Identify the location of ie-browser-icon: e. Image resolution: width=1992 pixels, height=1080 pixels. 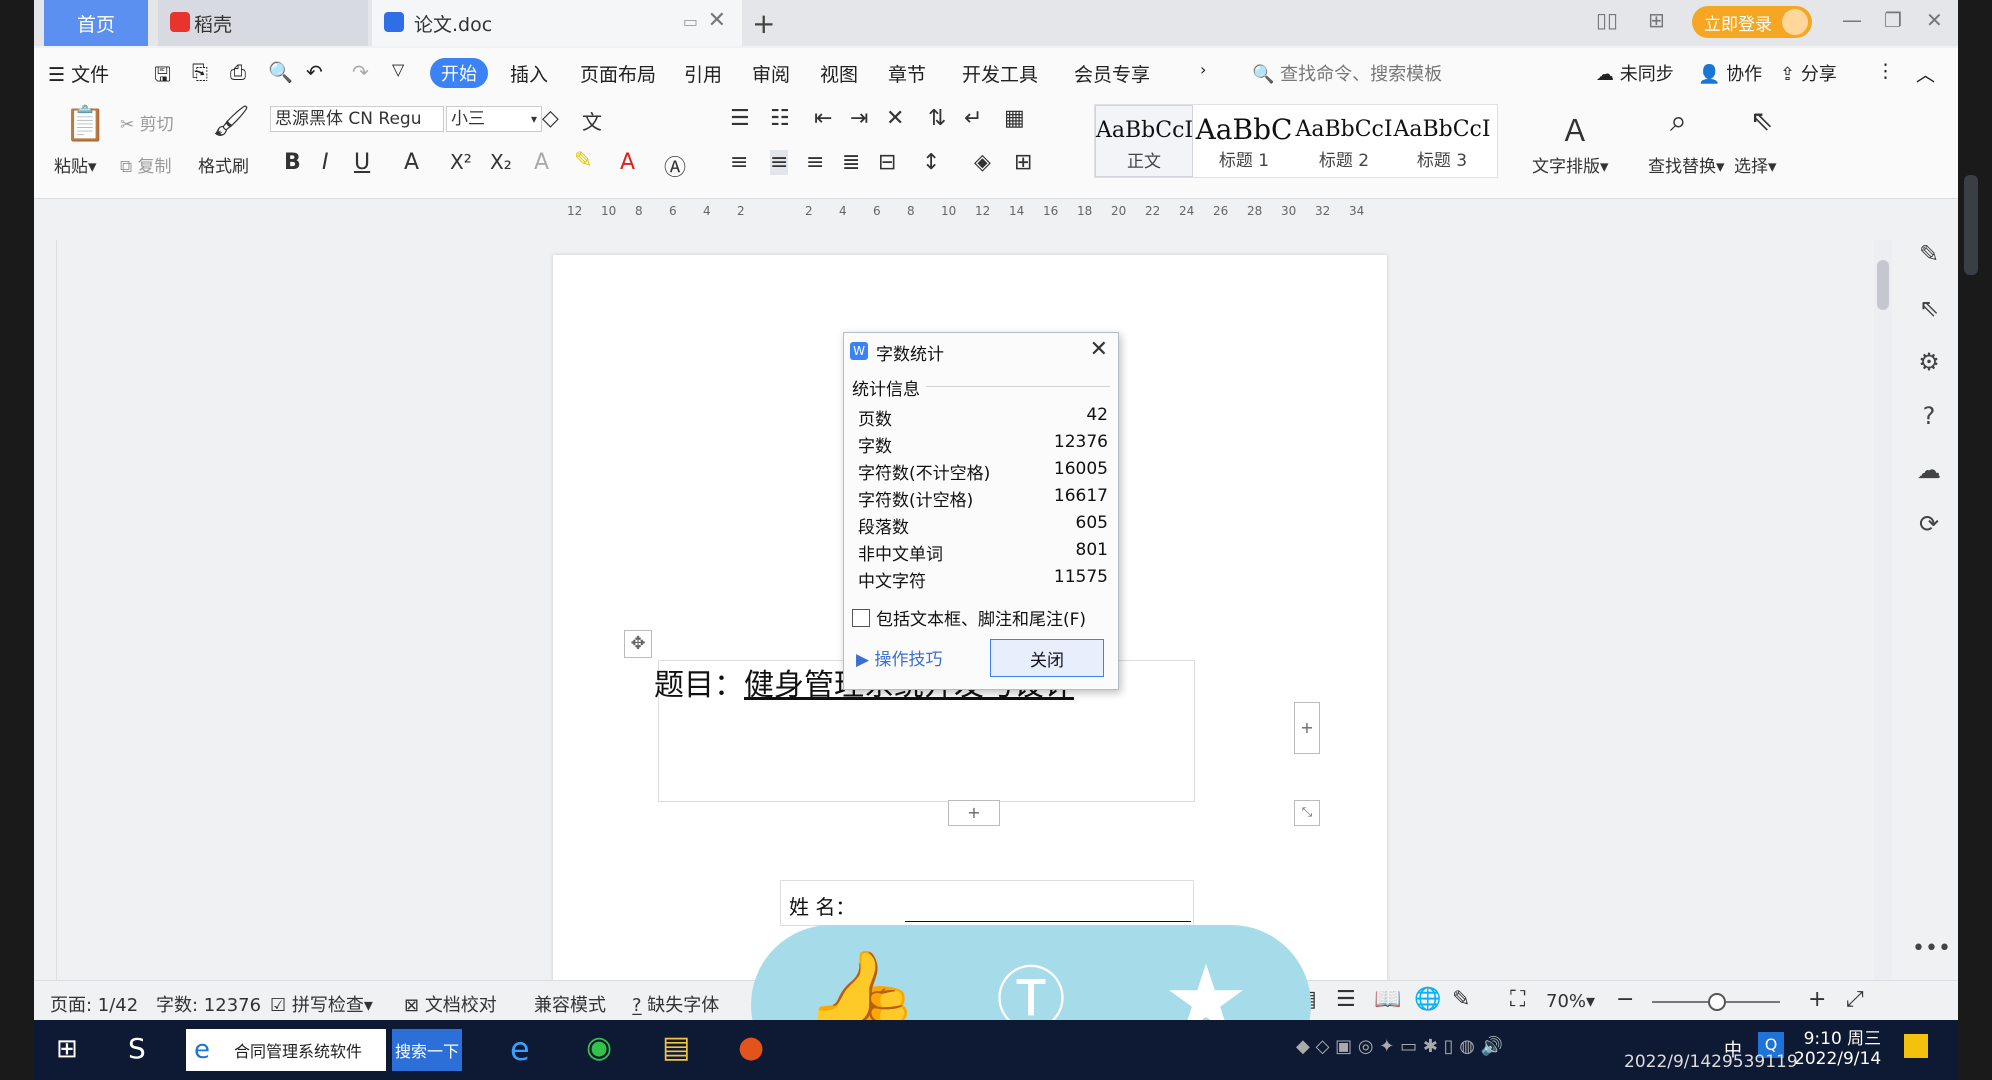
(520, 1049).